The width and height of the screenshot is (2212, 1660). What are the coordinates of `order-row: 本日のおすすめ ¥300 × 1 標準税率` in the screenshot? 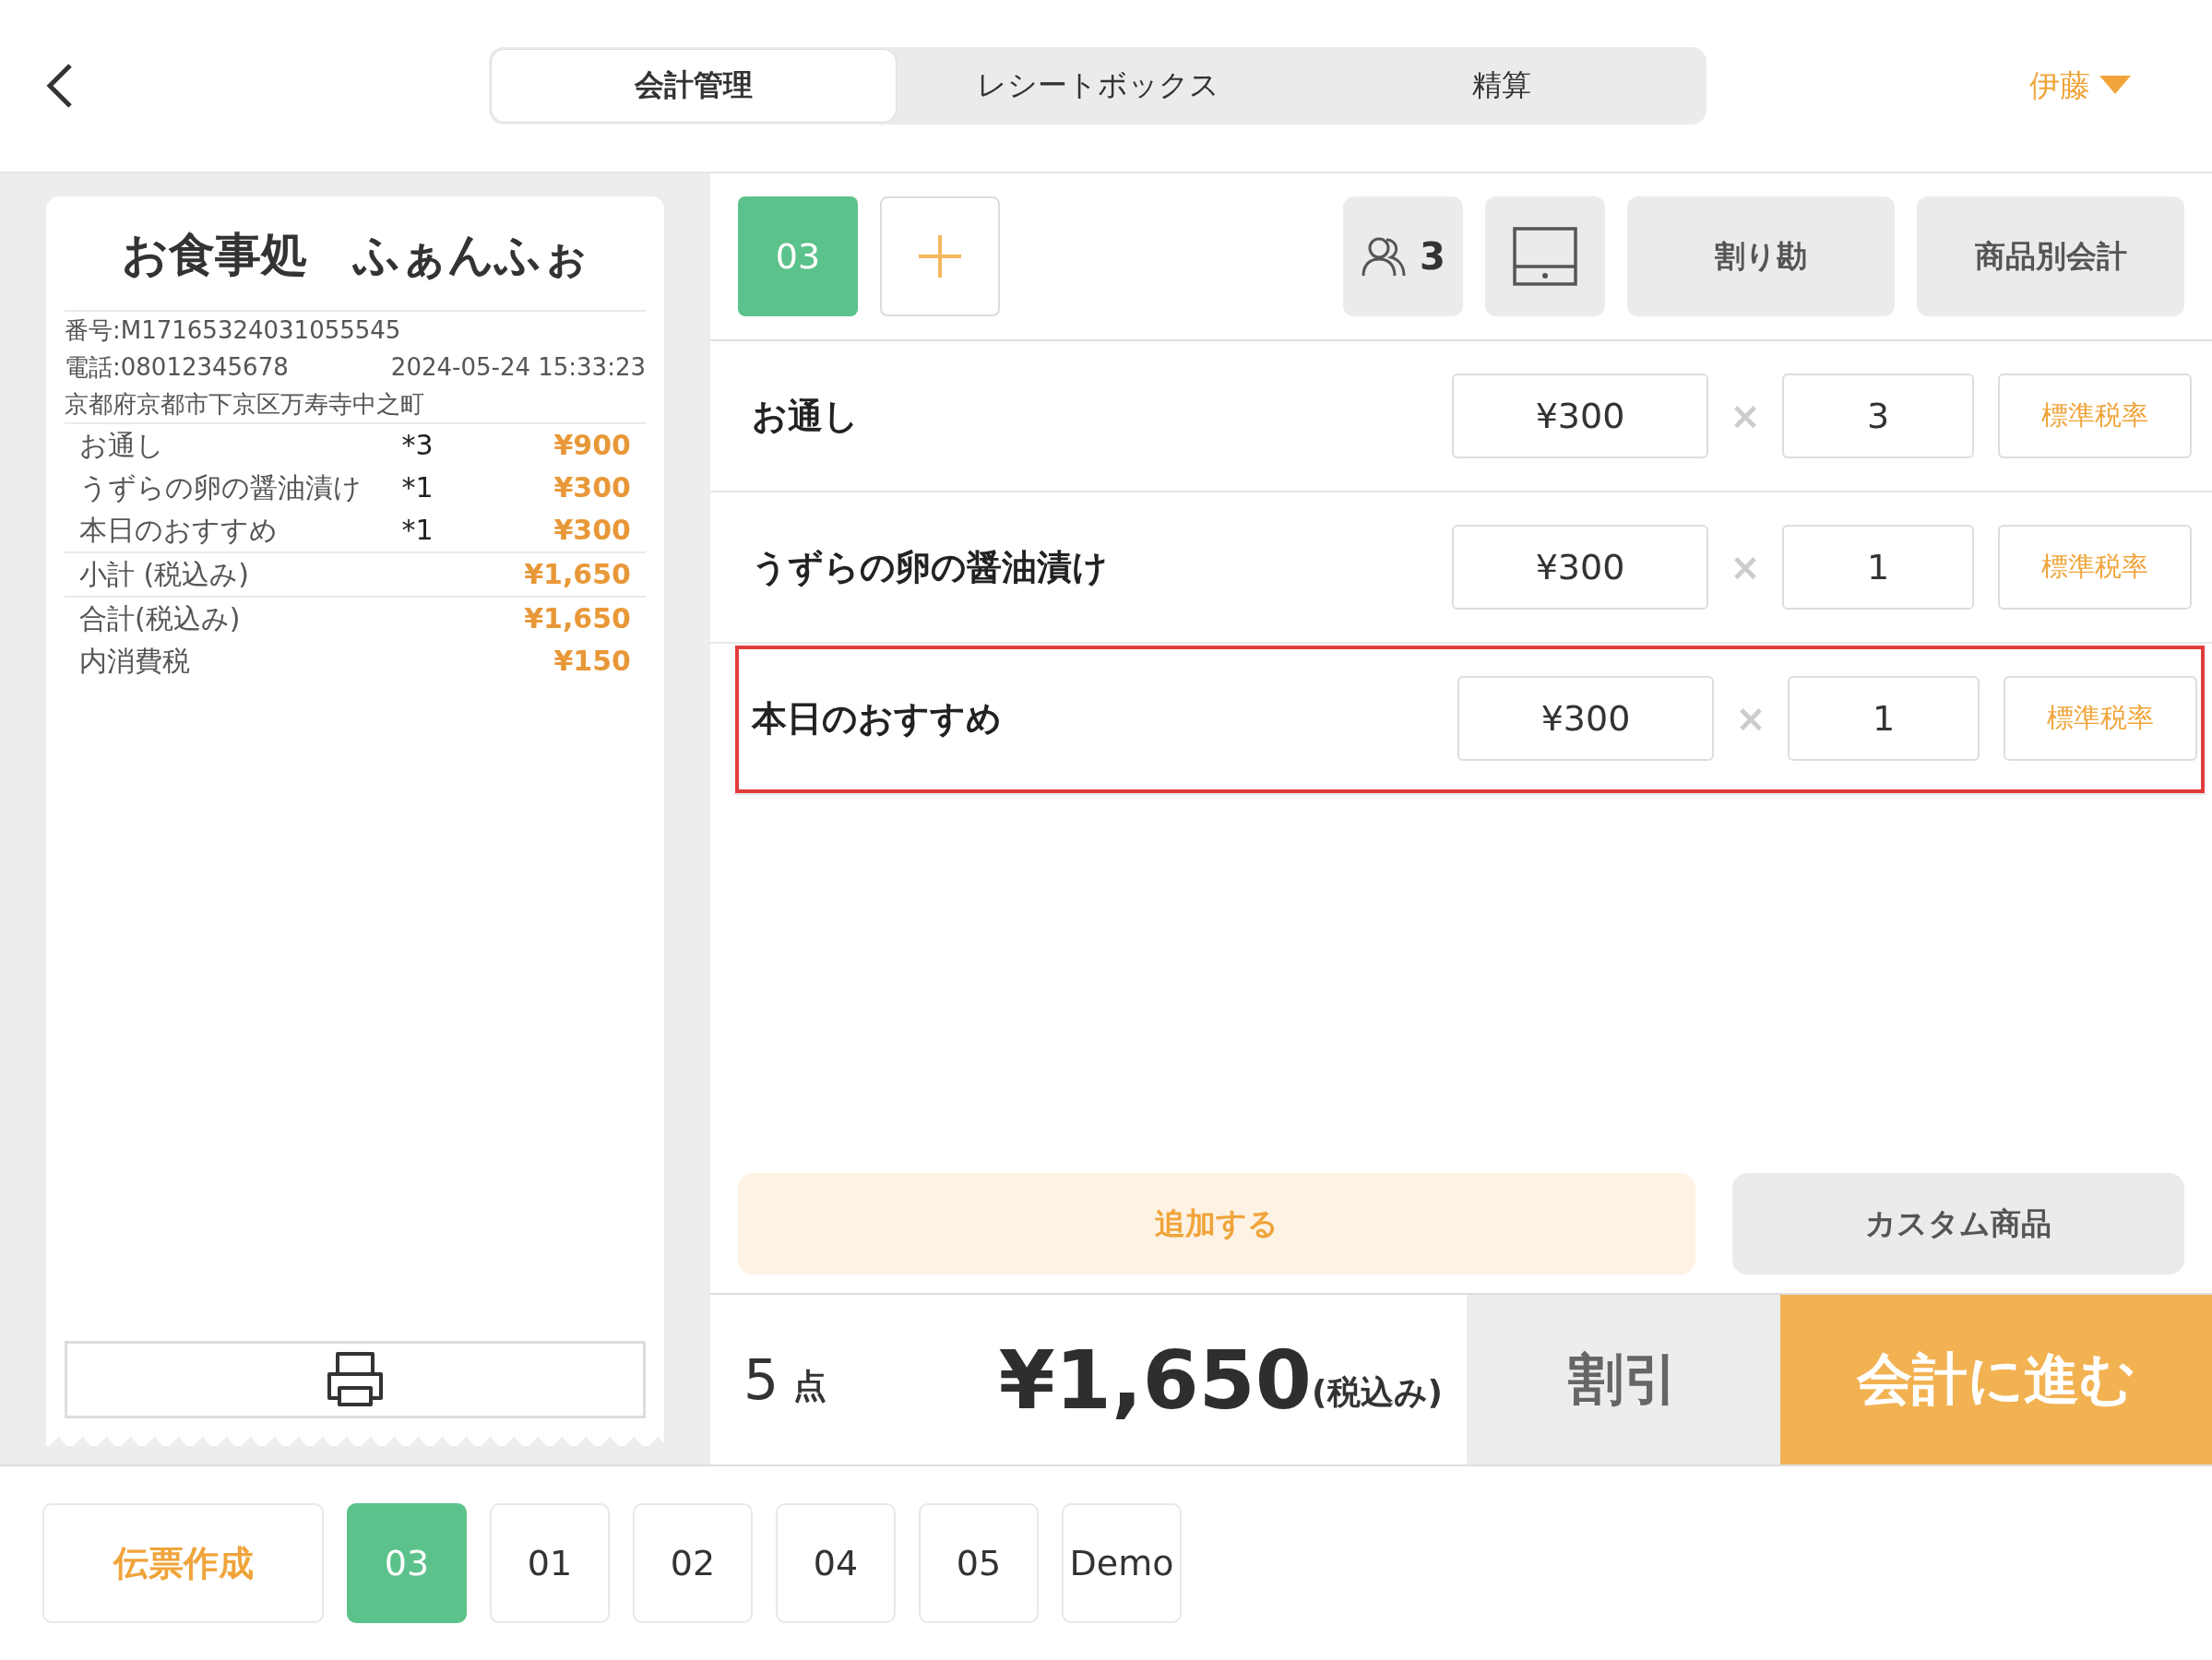 It's located at (1470, 719).